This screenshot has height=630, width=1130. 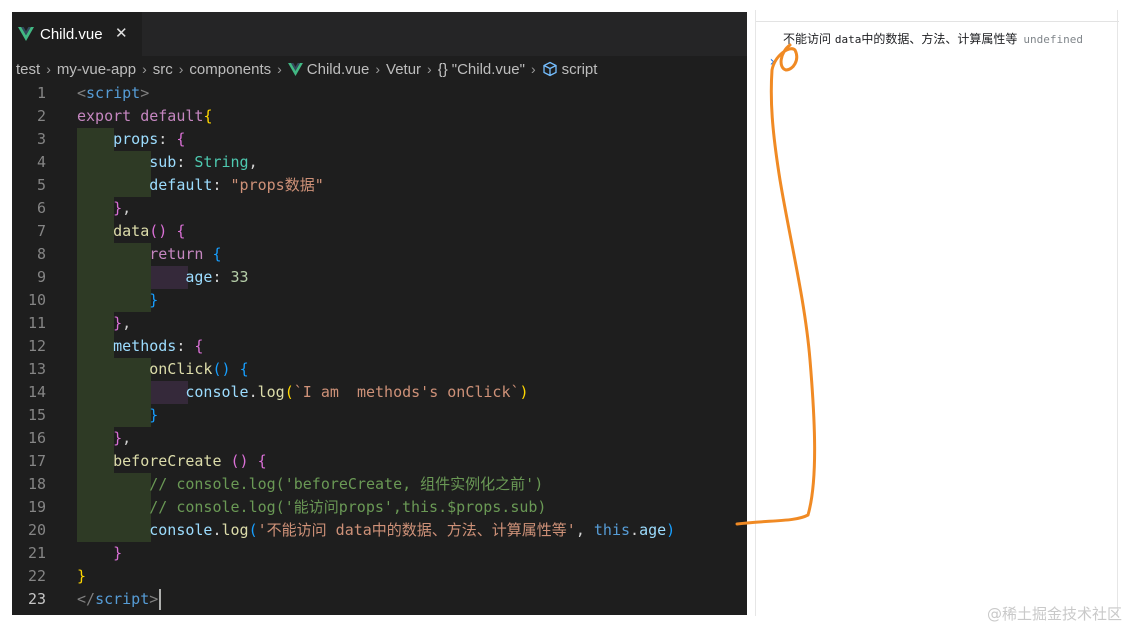 What do you see at coordinates (379, 277) in the screenshot?
I see `code-line: 9 age: 33` at bounding box center [379, 277].